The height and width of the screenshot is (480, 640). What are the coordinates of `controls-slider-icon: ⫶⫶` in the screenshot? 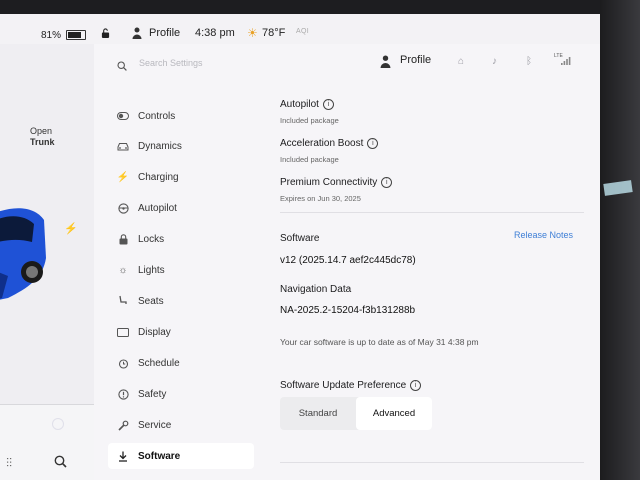 It's located at (9, 463).